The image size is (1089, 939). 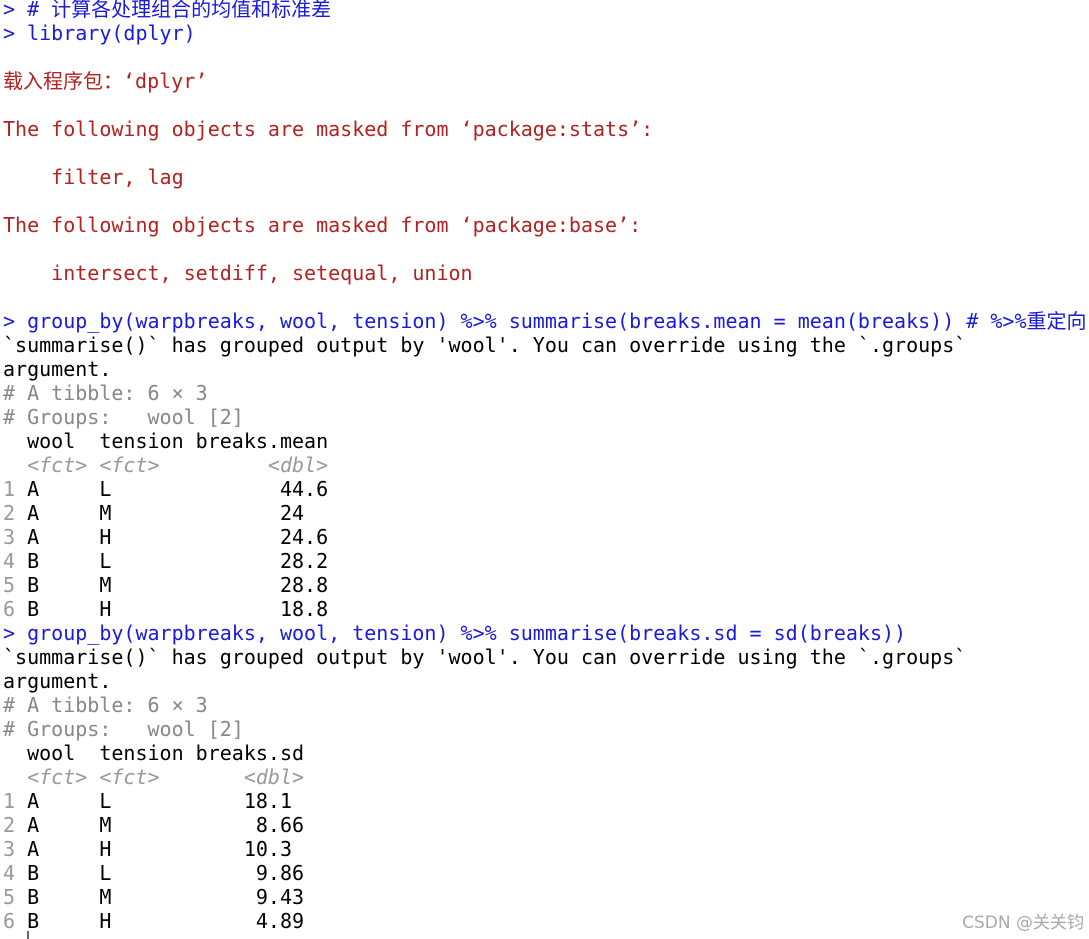 I want to click on row-values: B L 9.86, so click(x=160, y=873).